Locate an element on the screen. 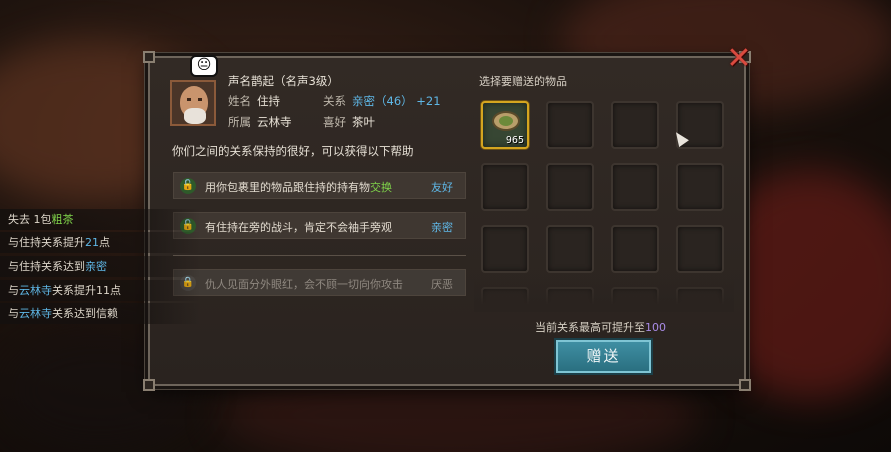 This screenshot has height=452, width=891. unlocked-icon: 🔓 is located at coordinates (188, 186).